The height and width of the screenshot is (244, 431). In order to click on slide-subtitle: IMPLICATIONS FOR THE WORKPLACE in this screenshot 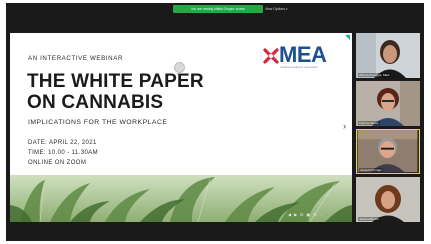, I will do `click(98, 122)`.